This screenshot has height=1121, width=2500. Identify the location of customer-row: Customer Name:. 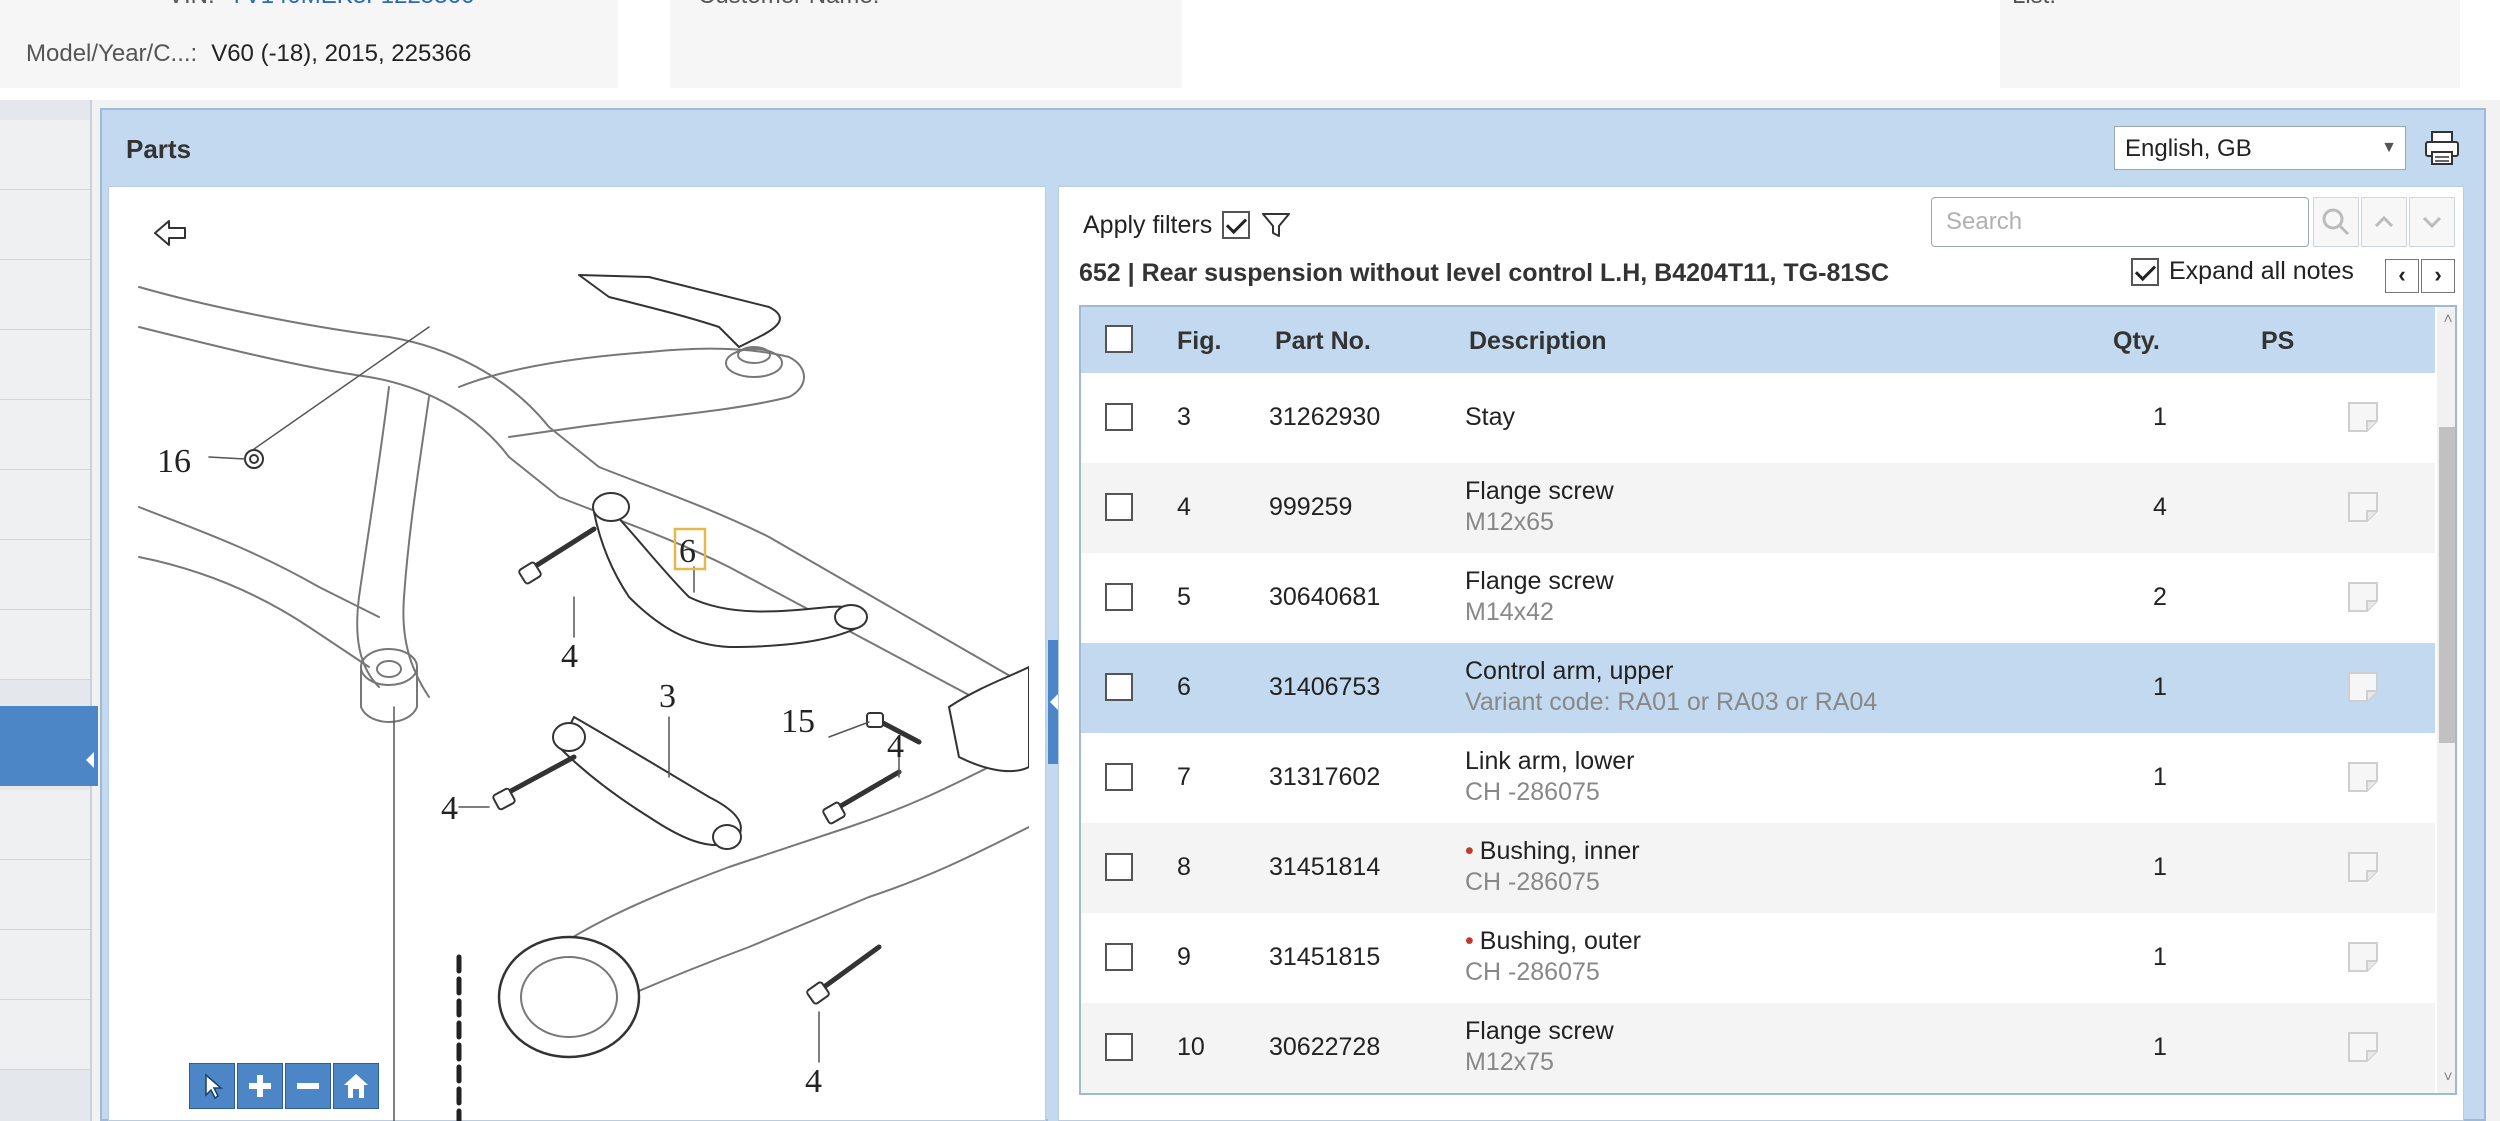
(788, 5).